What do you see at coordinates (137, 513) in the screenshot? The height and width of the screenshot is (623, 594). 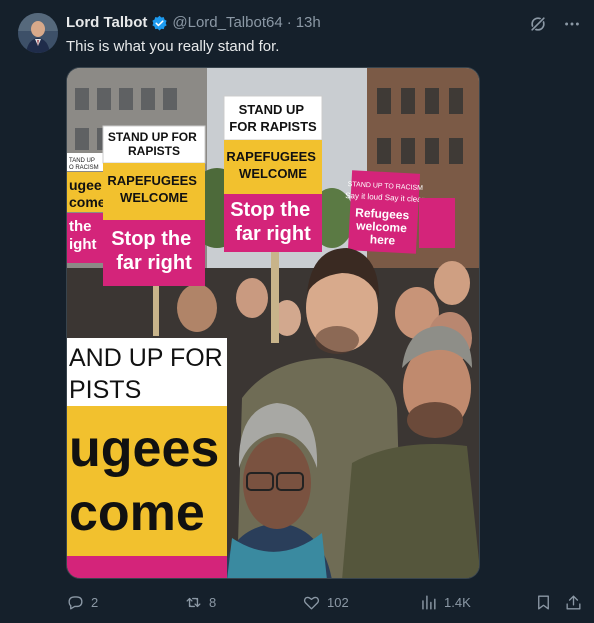 I see `big-sign-mid-2: come` at bounding box center [137, 513].